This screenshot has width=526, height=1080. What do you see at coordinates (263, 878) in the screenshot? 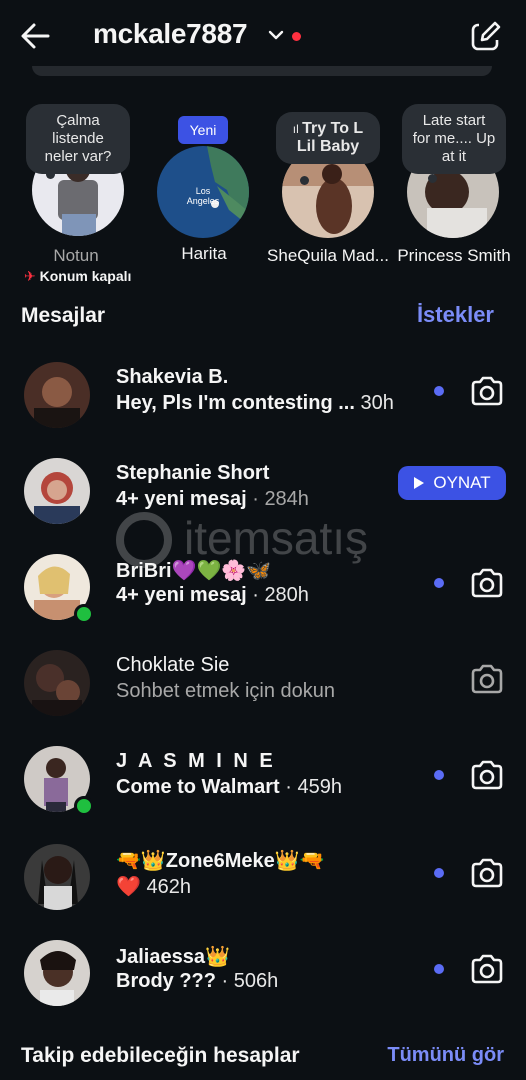
I see `thread-row: 🔫👑Zone6Meke👑🔫 ❤️ 462h` at bounding box center [263, 878].